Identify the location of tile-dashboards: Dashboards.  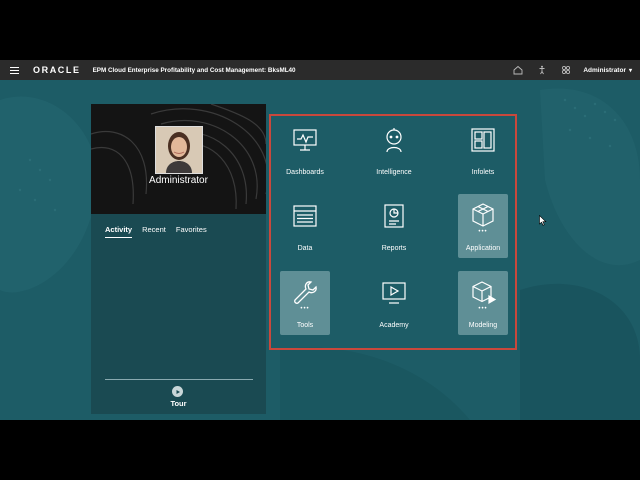
(305, 150).